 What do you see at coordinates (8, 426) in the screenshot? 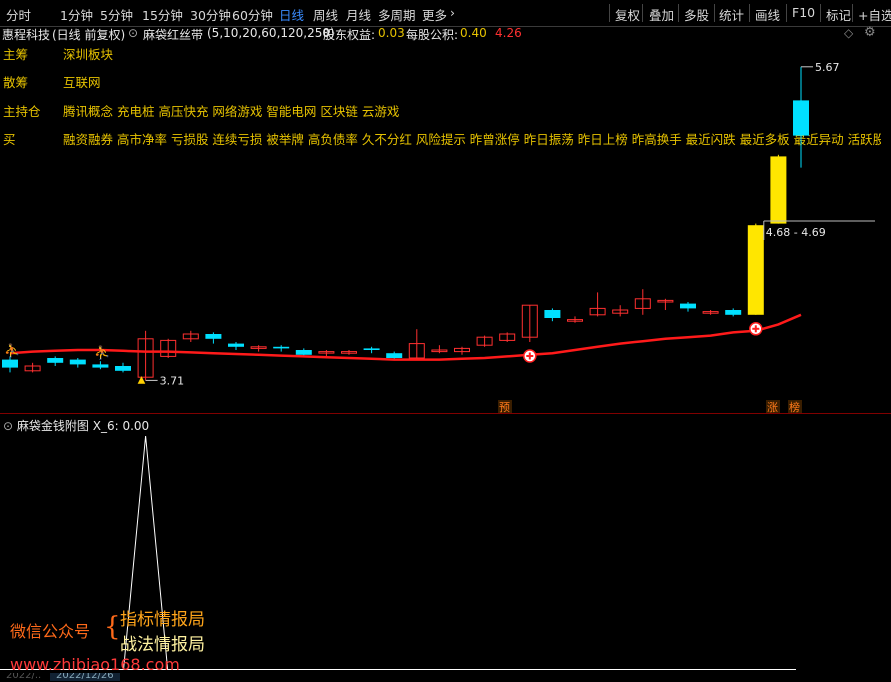
I see `sub-chart-toggle-icon: ⊙` at bounding box center [8, 426].